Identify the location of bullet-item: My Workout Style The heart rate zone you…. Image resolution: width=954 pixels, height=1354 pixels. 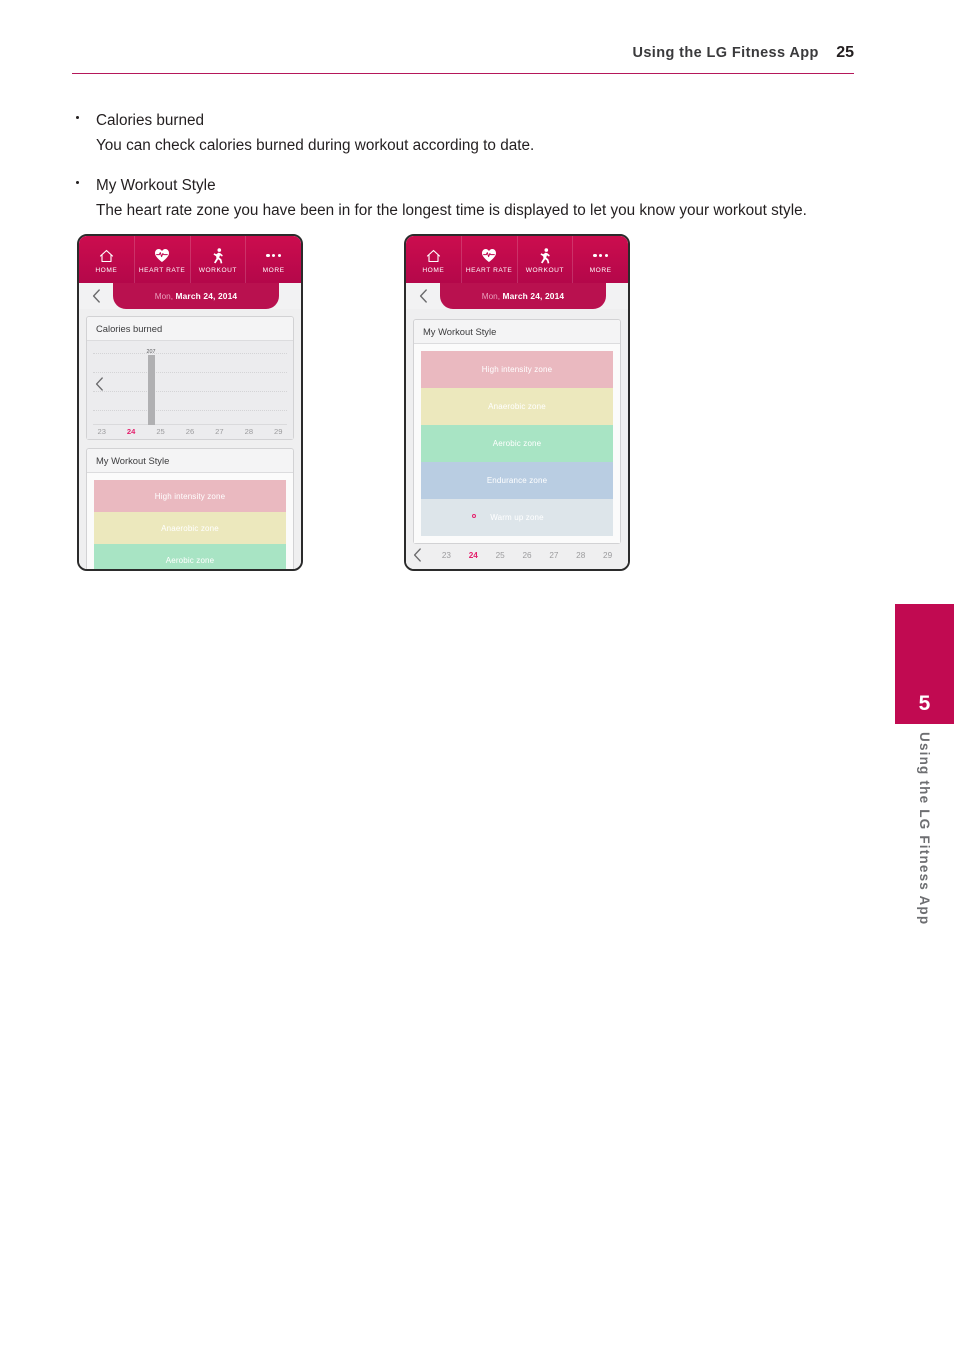
(467, 198).